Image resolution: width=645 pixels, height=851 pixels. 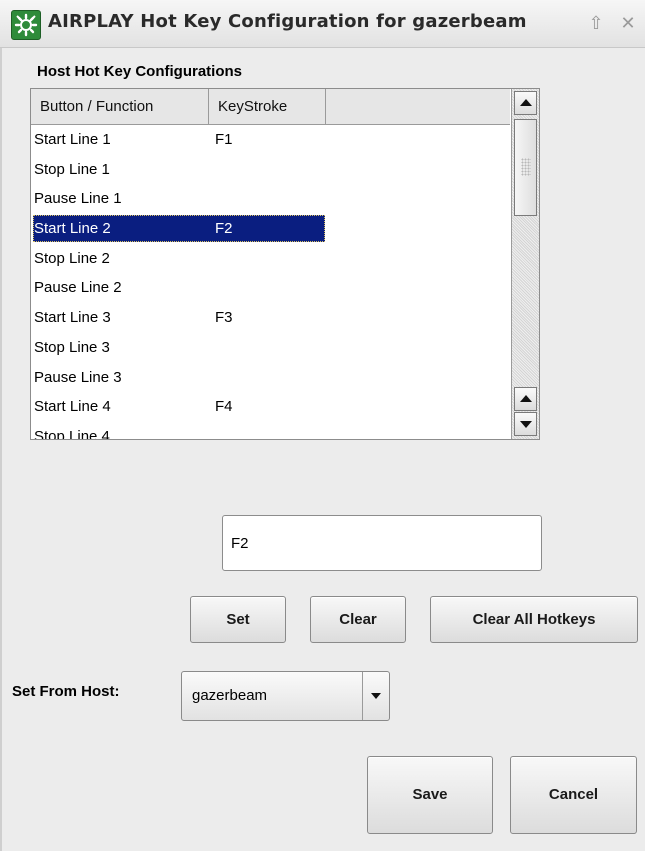 What do you see at coordinates (270, 140) in the screenshot?
I see `table-row: Start Line 1 F1` at bounding box center [270, 140].